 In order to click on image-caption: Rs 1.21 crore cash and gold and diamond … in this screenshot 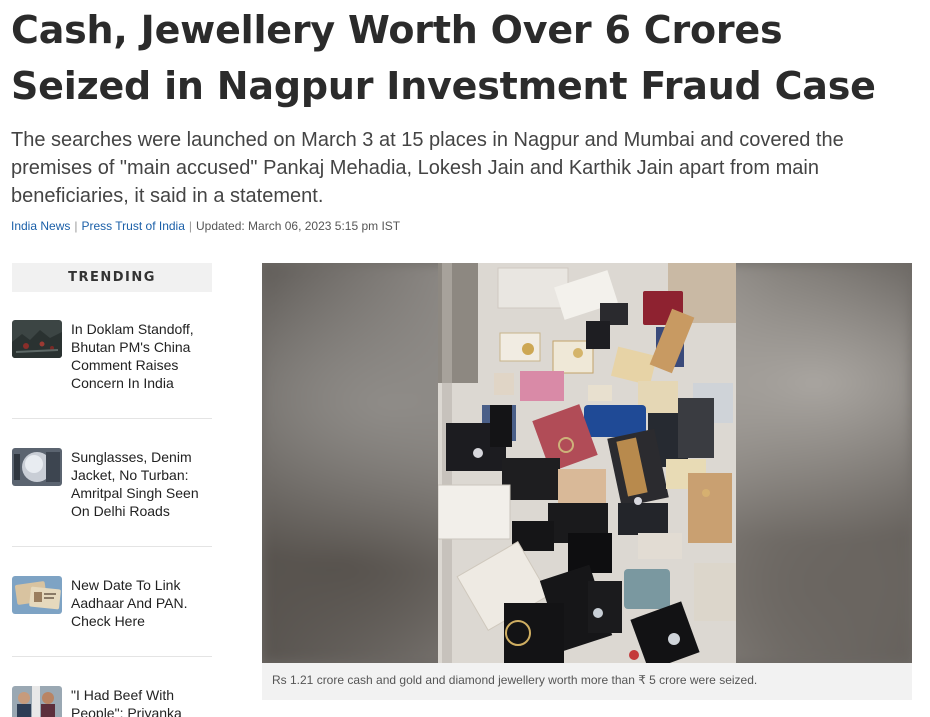, I will do `click(515, 680)`.